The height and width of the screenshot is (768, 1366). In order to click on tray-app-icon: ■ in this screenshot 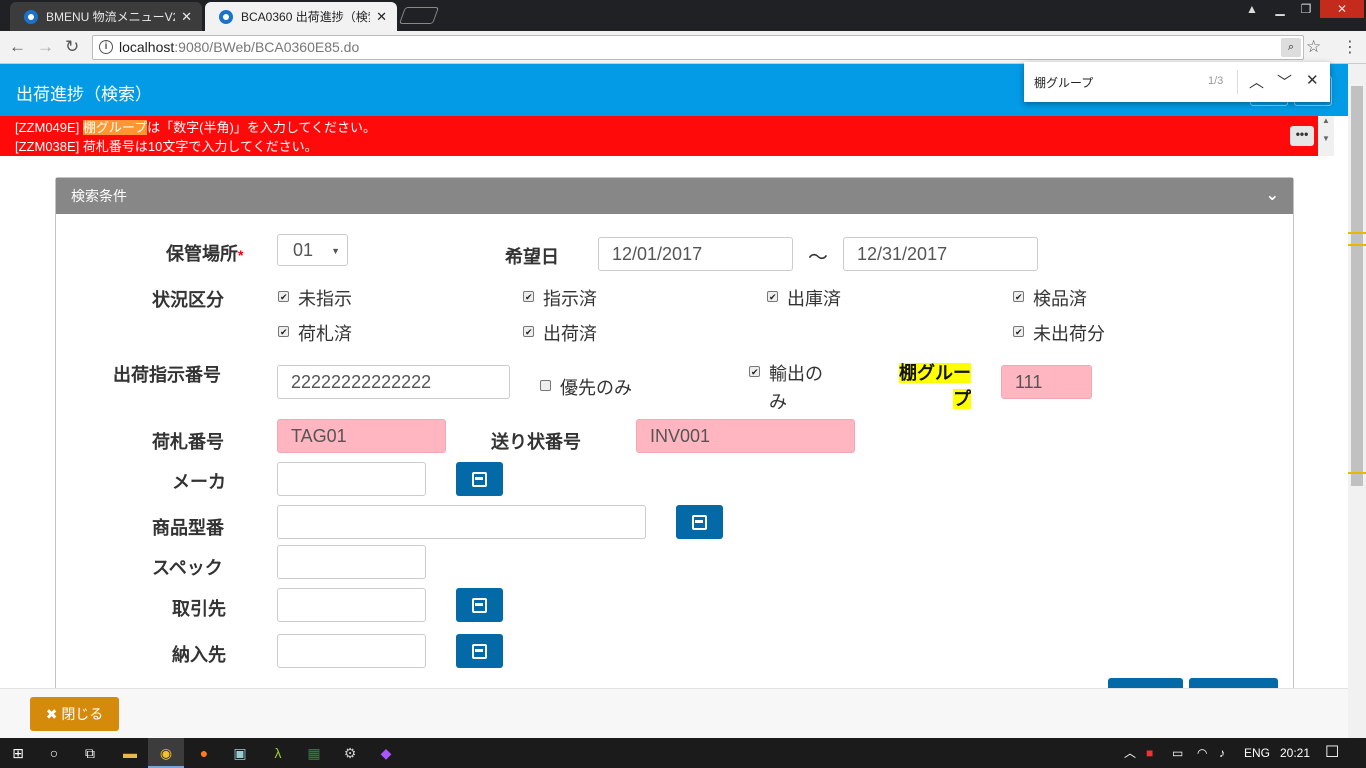, I will do `click(1149, 753)`.